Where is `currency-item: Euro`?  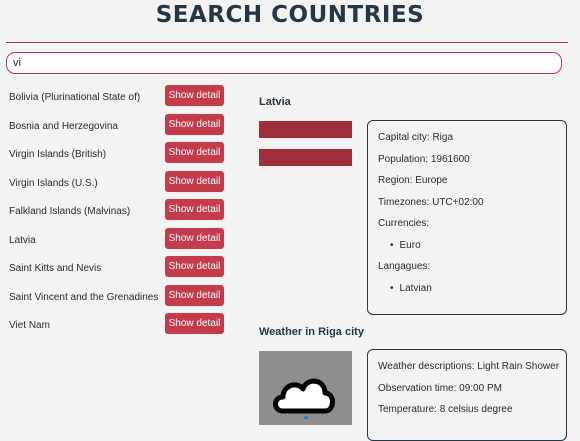
currency-item: Euro is located at coordinates (405, 245).